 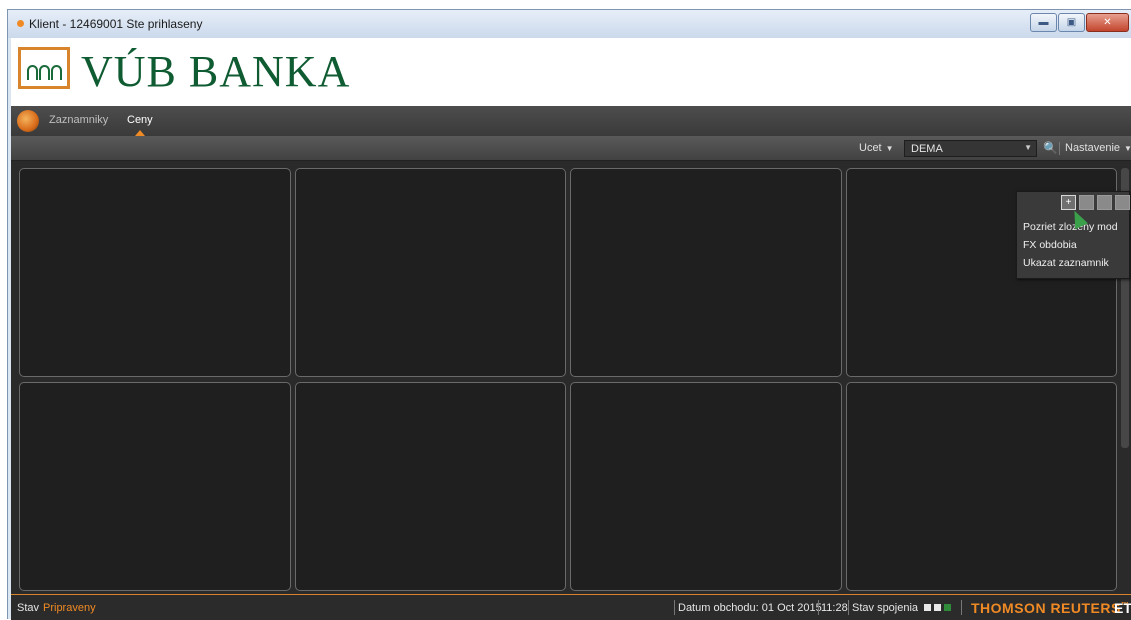 I want to click on window-title: Klient - 12469001 Ste prihlaseny, so click(x=116, y=24).